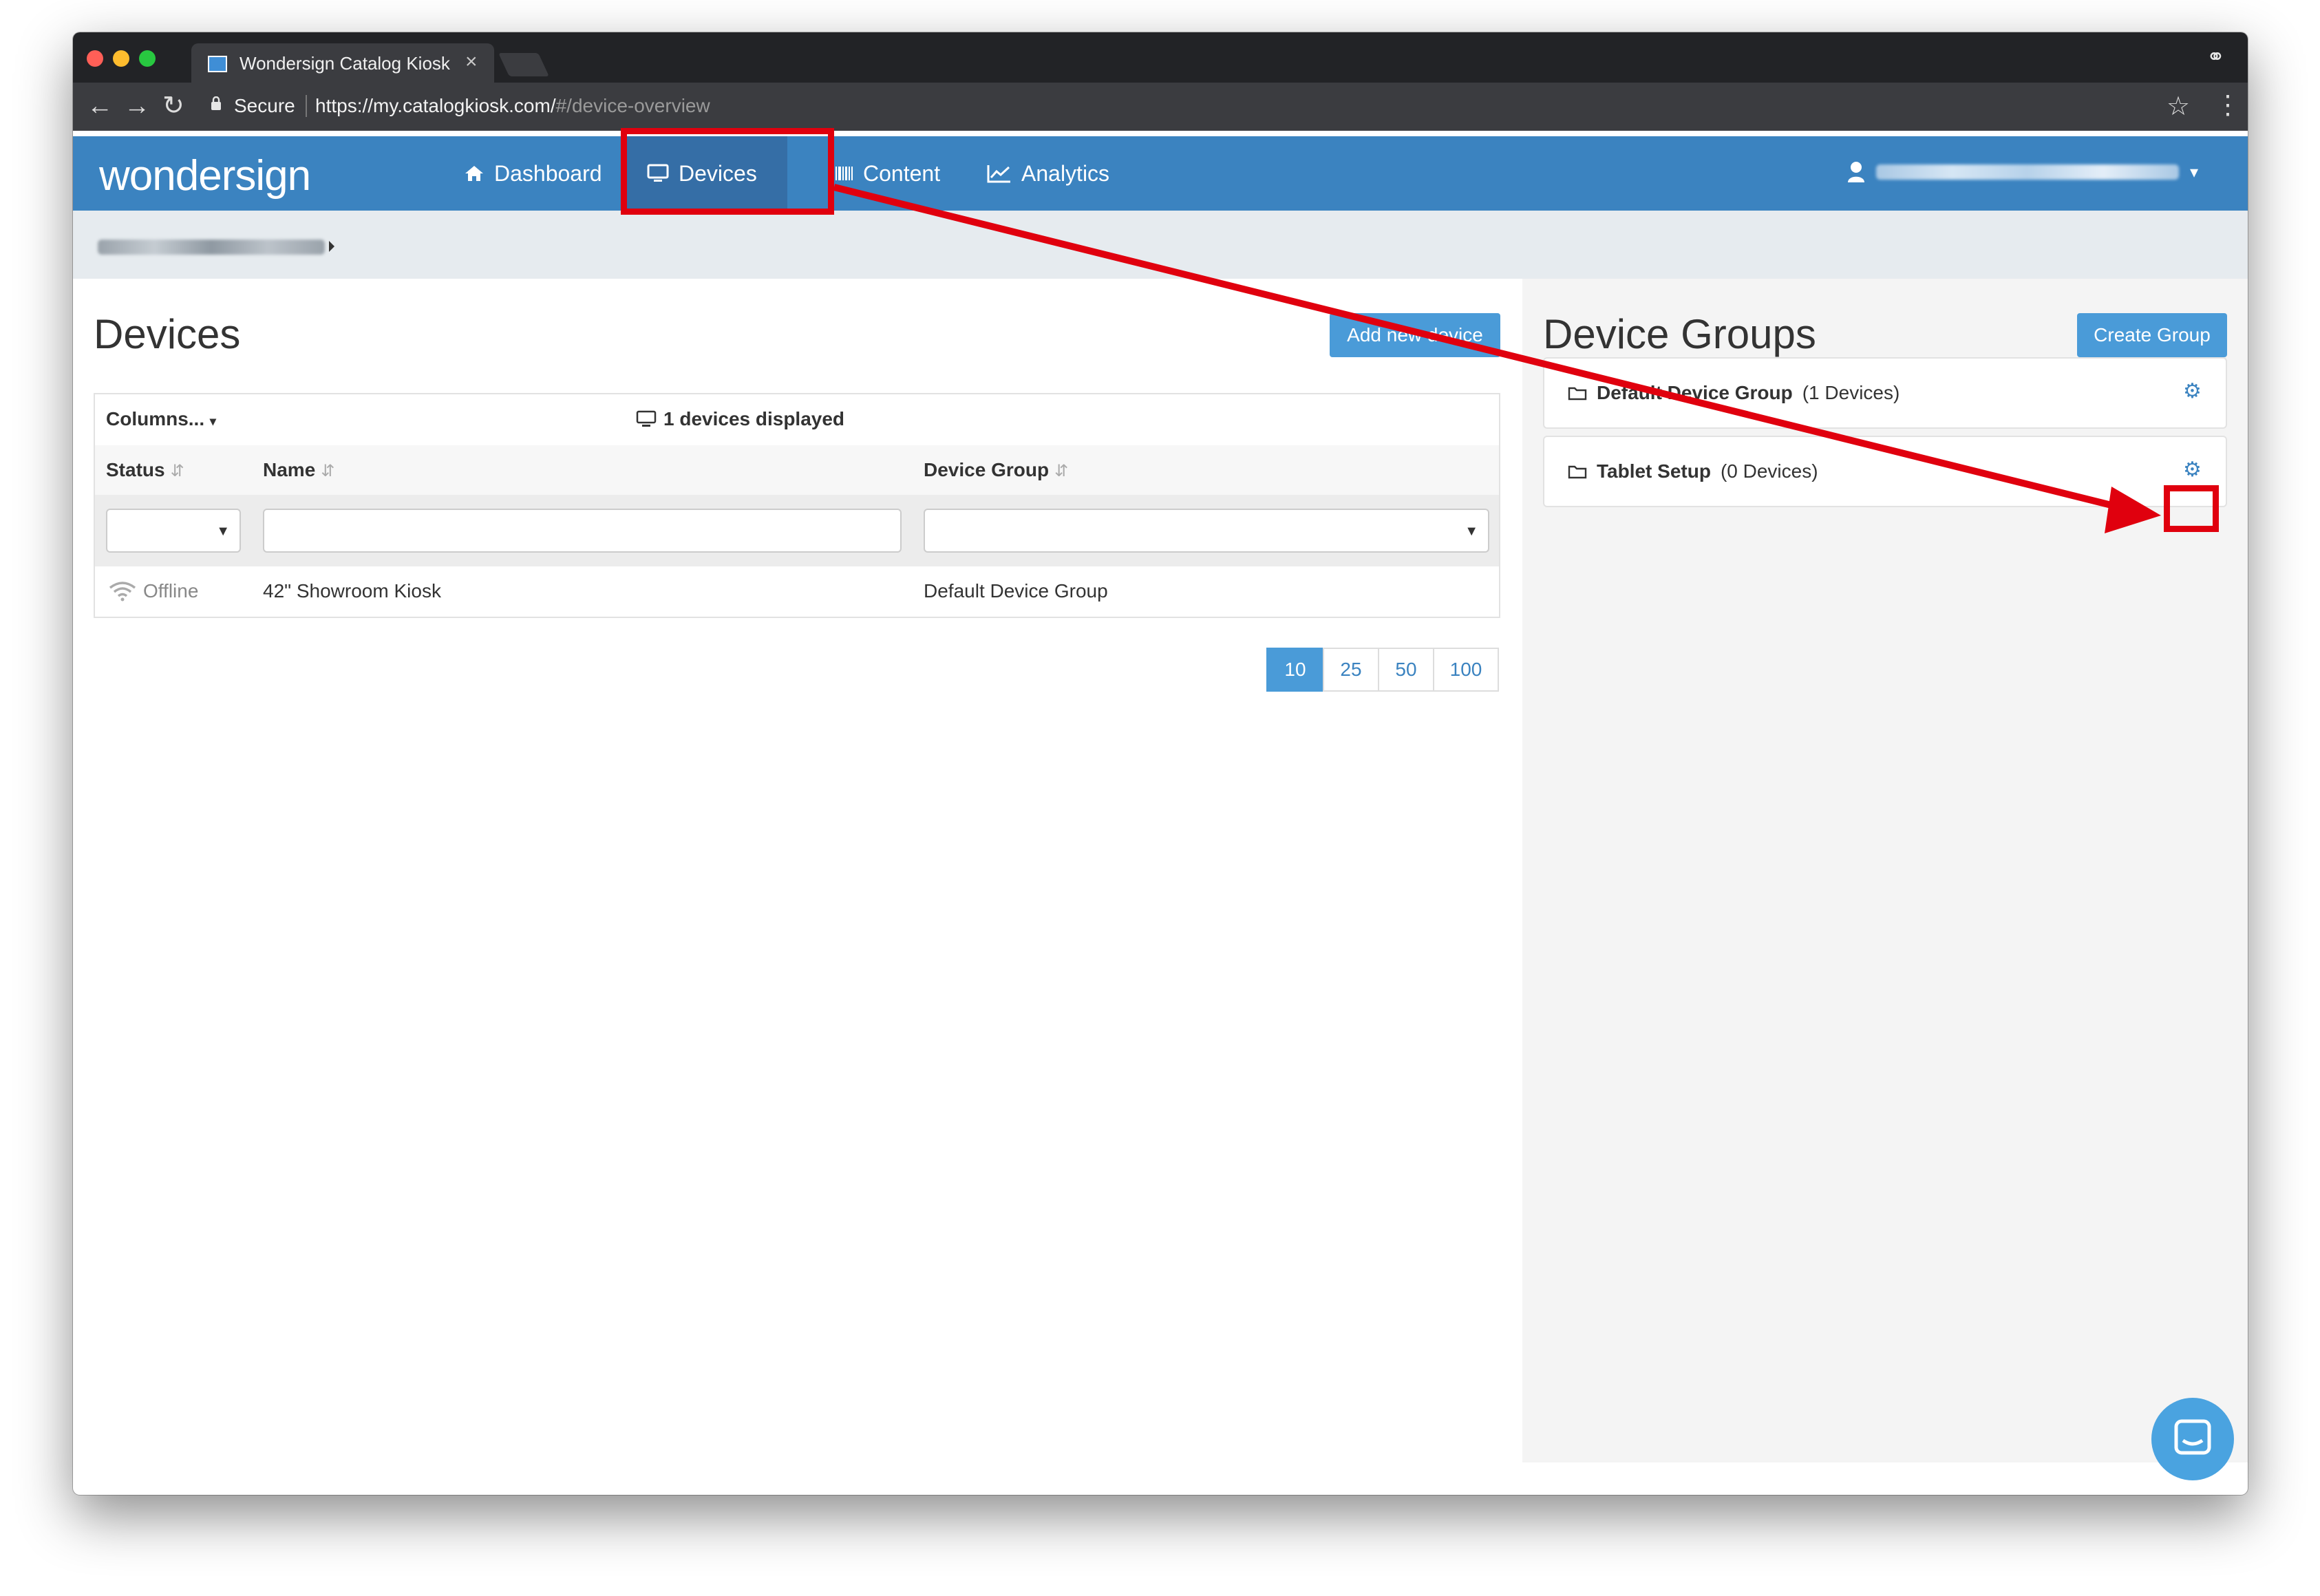 This screenshot has width=2320, height=1596. I want to click on annotation-arrow, so click(1497, 358).